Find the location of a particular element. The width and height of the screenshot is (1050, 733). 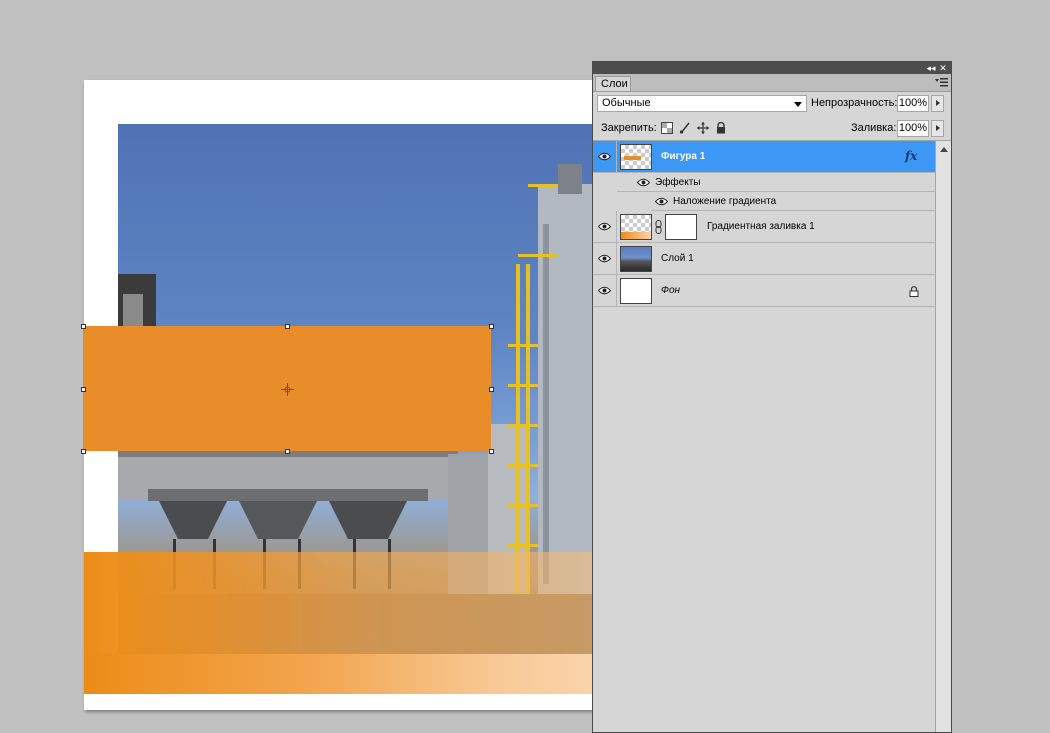

tab-layers: Слои is located at coordinates (613, 83).